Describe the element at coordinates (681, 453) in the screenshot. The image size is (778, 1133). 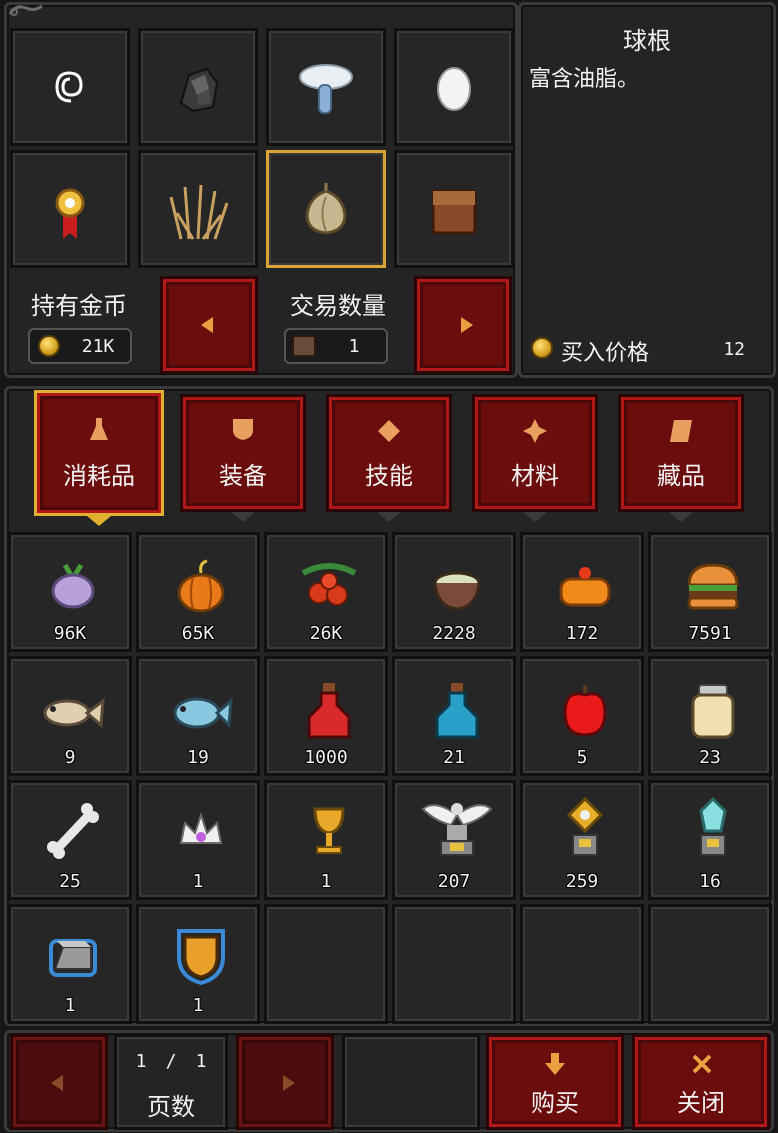
I see `tab-collectibles-frame` at that location.